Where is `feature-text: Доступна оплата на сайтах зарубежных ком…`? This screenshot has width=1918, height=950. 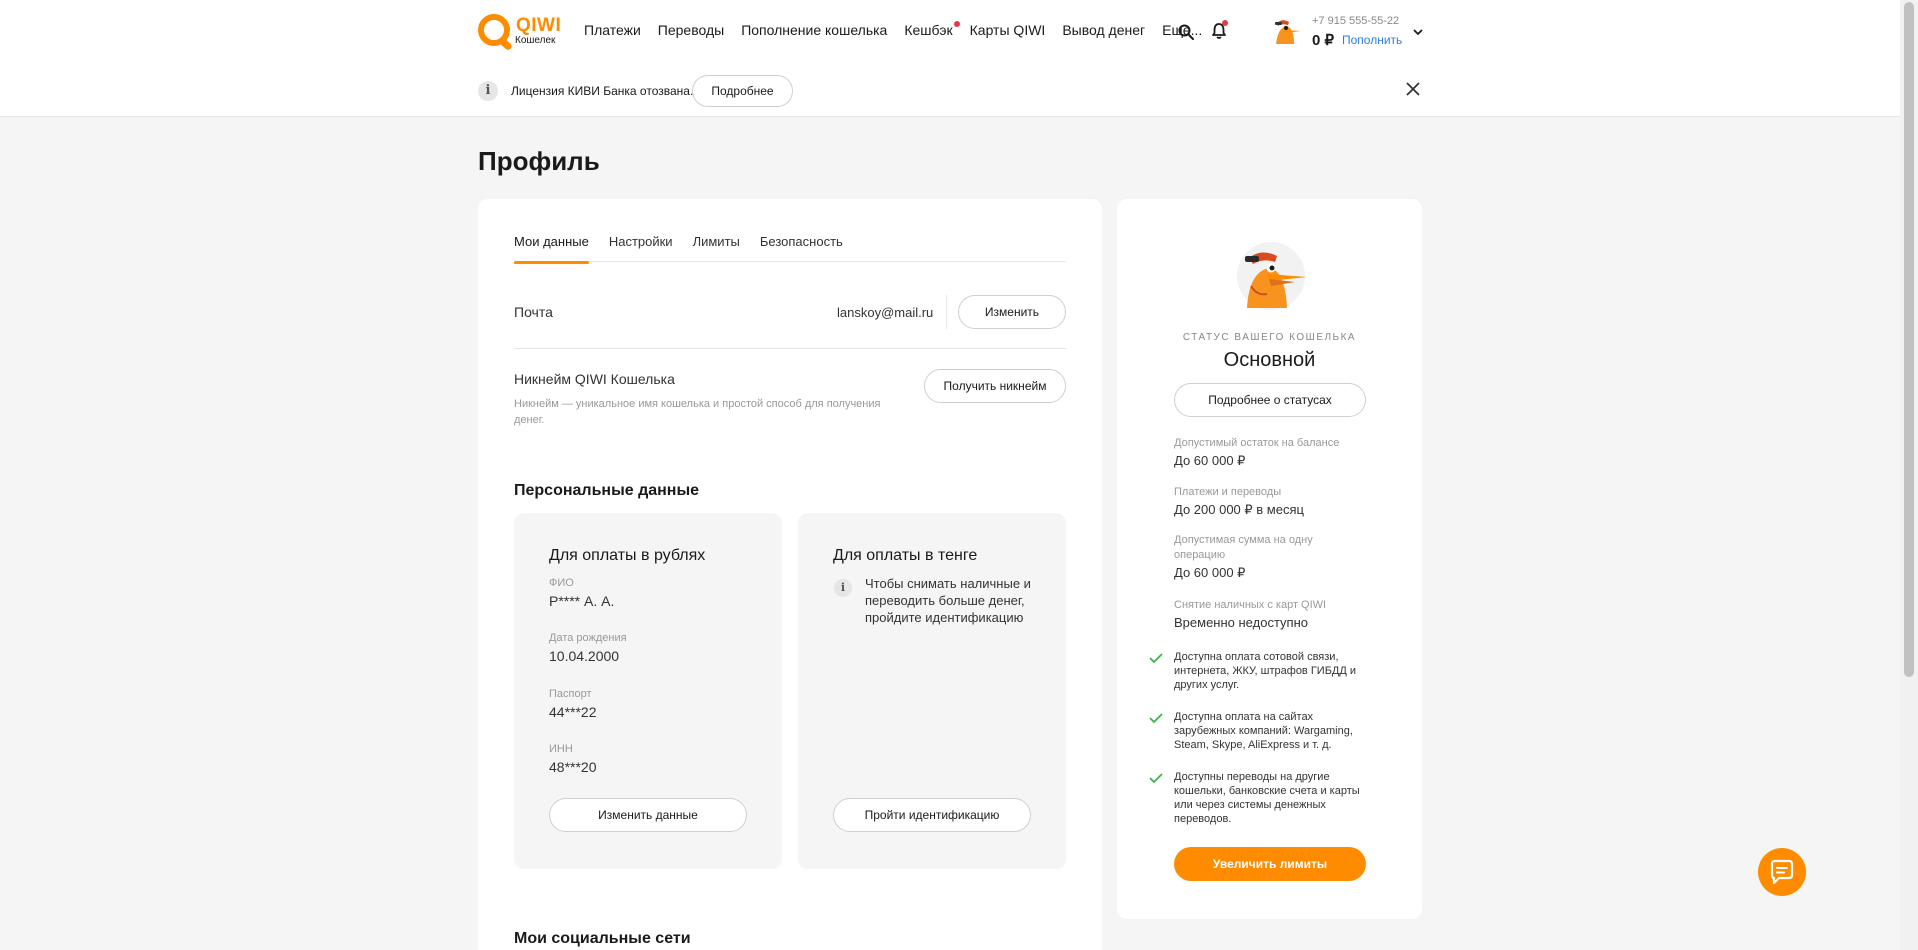
feature-text: Доступна оплата на сайтах зарубежных ком… is located at coordinates (1263, 731).